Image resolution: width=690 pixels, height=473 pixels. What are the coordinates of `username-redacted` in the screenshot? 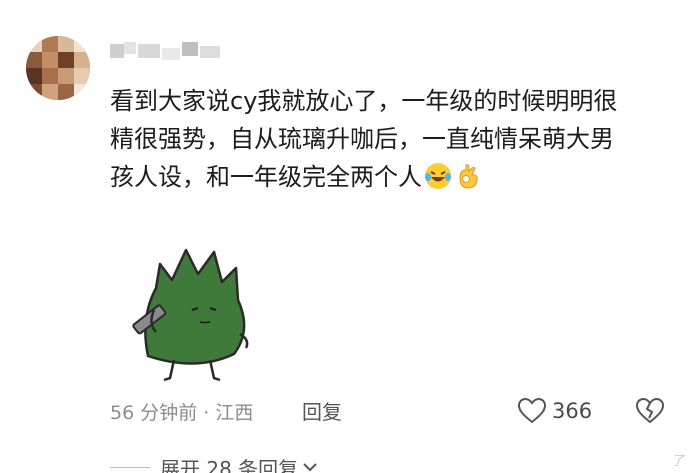 It's located at (166, 51).